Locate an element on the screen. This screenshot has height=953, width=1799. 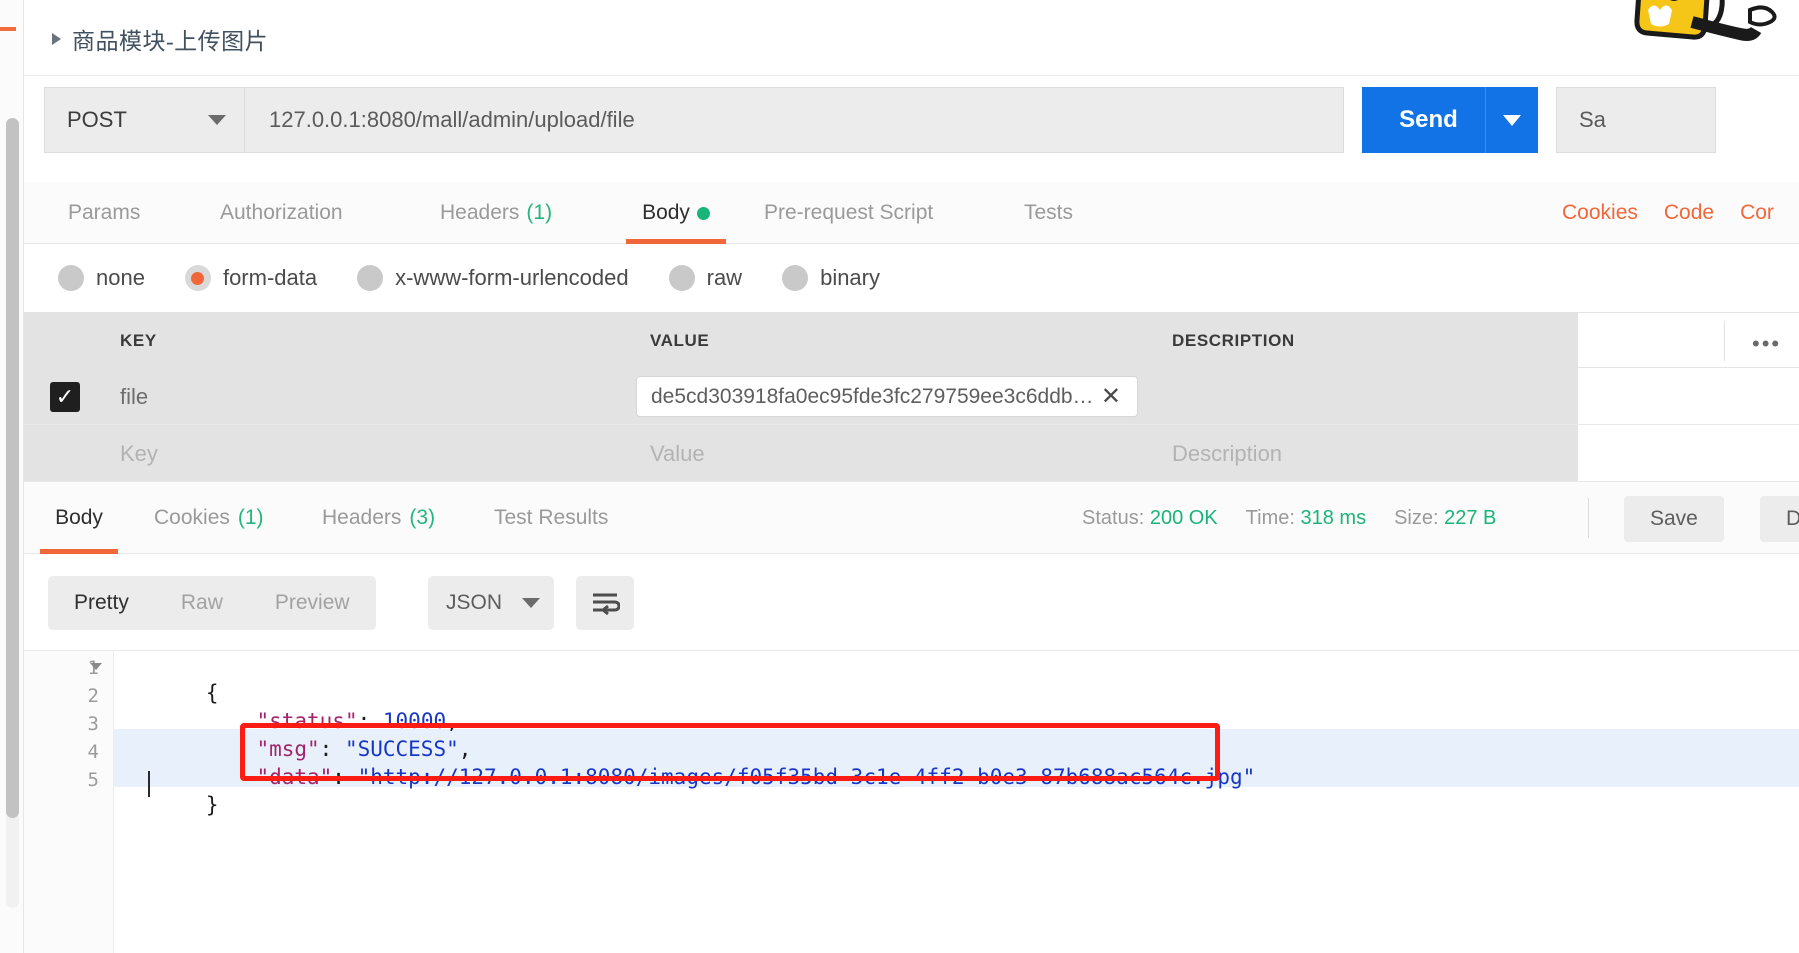
breadcrumb-bar: 商品模块-上传图片 is located at coordinates (911, 38).